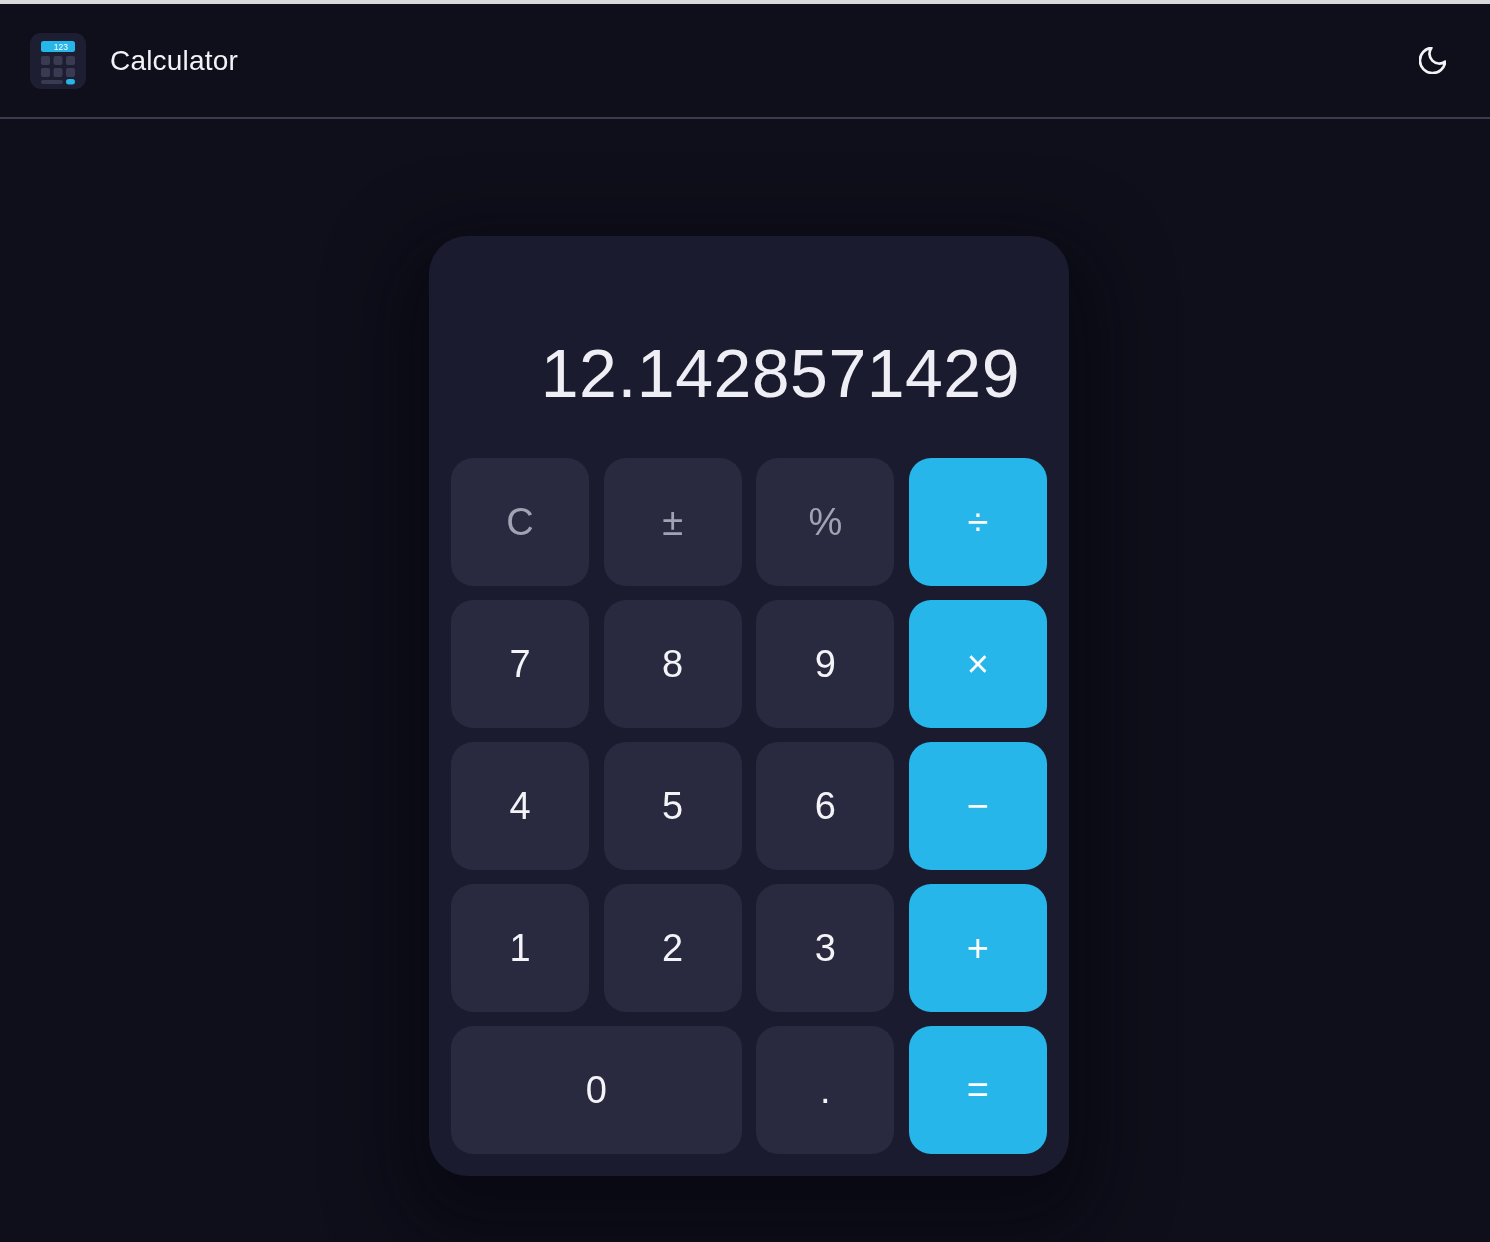  Describe the element at coordinates (520, 522) in the screenshot. I see `function-key: C` at that location.